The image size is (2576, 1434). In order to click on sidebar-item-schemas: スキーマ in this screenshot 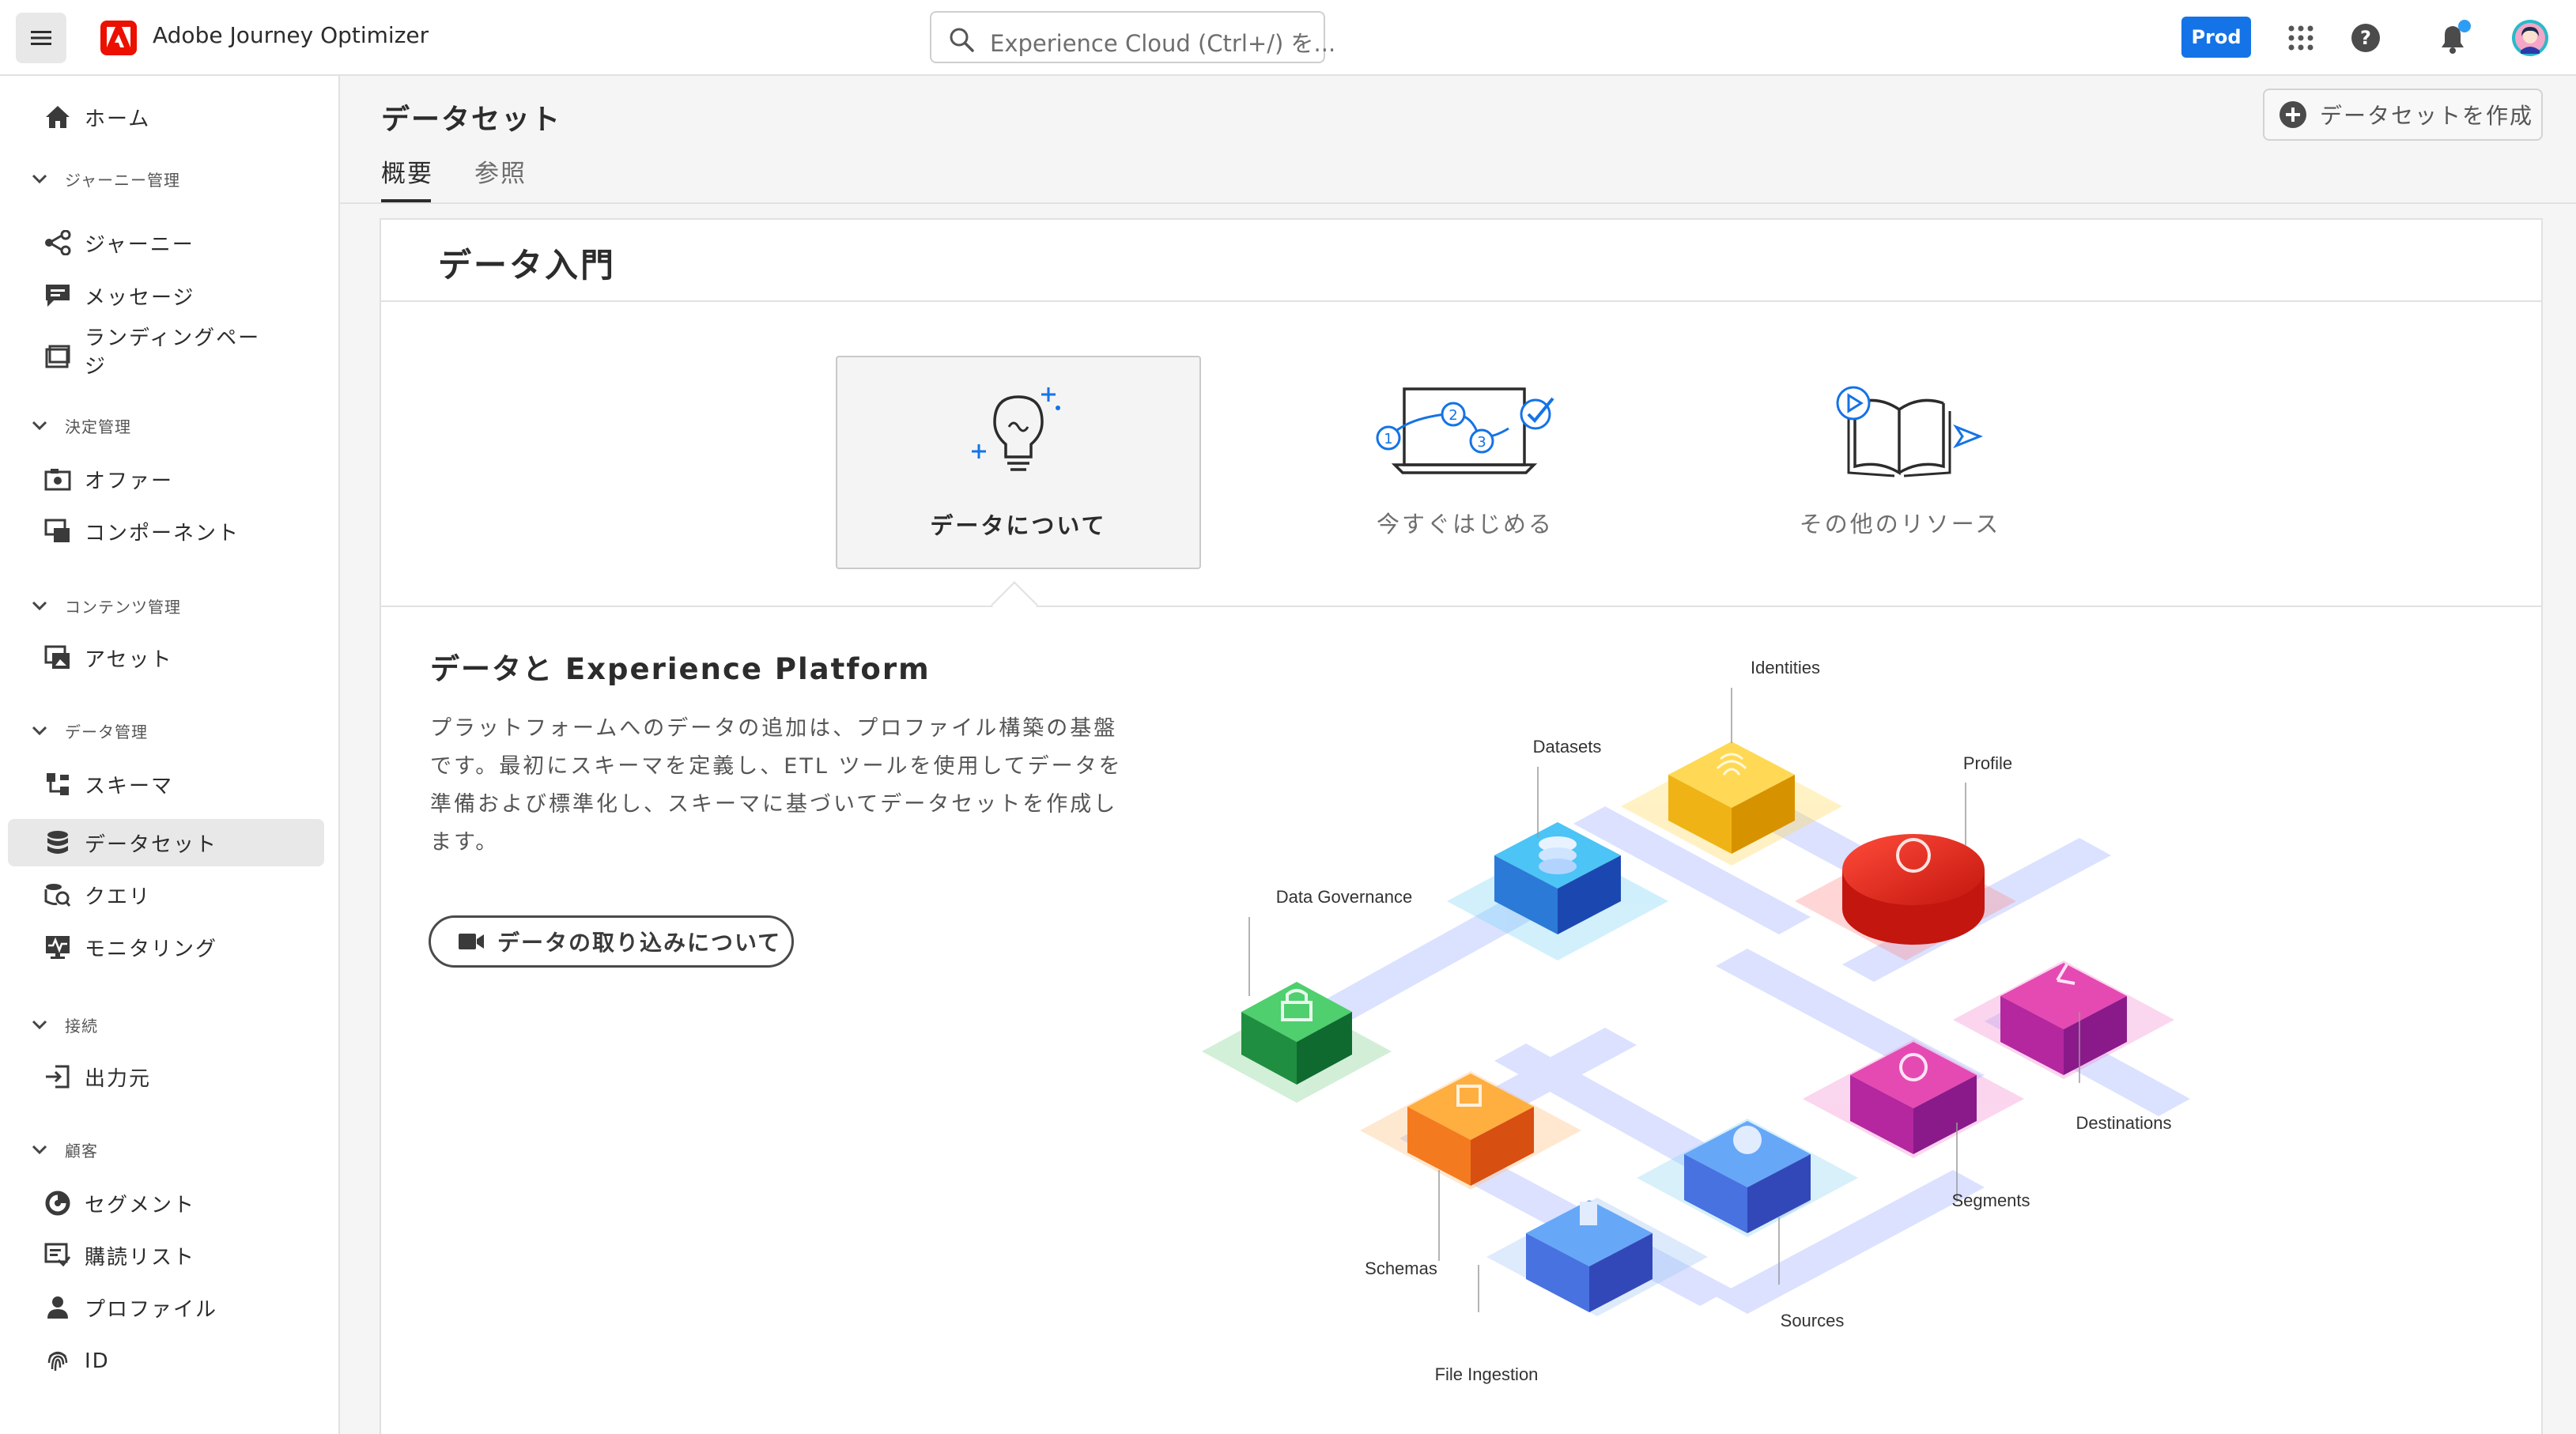, I will do `click(166, 784)`.